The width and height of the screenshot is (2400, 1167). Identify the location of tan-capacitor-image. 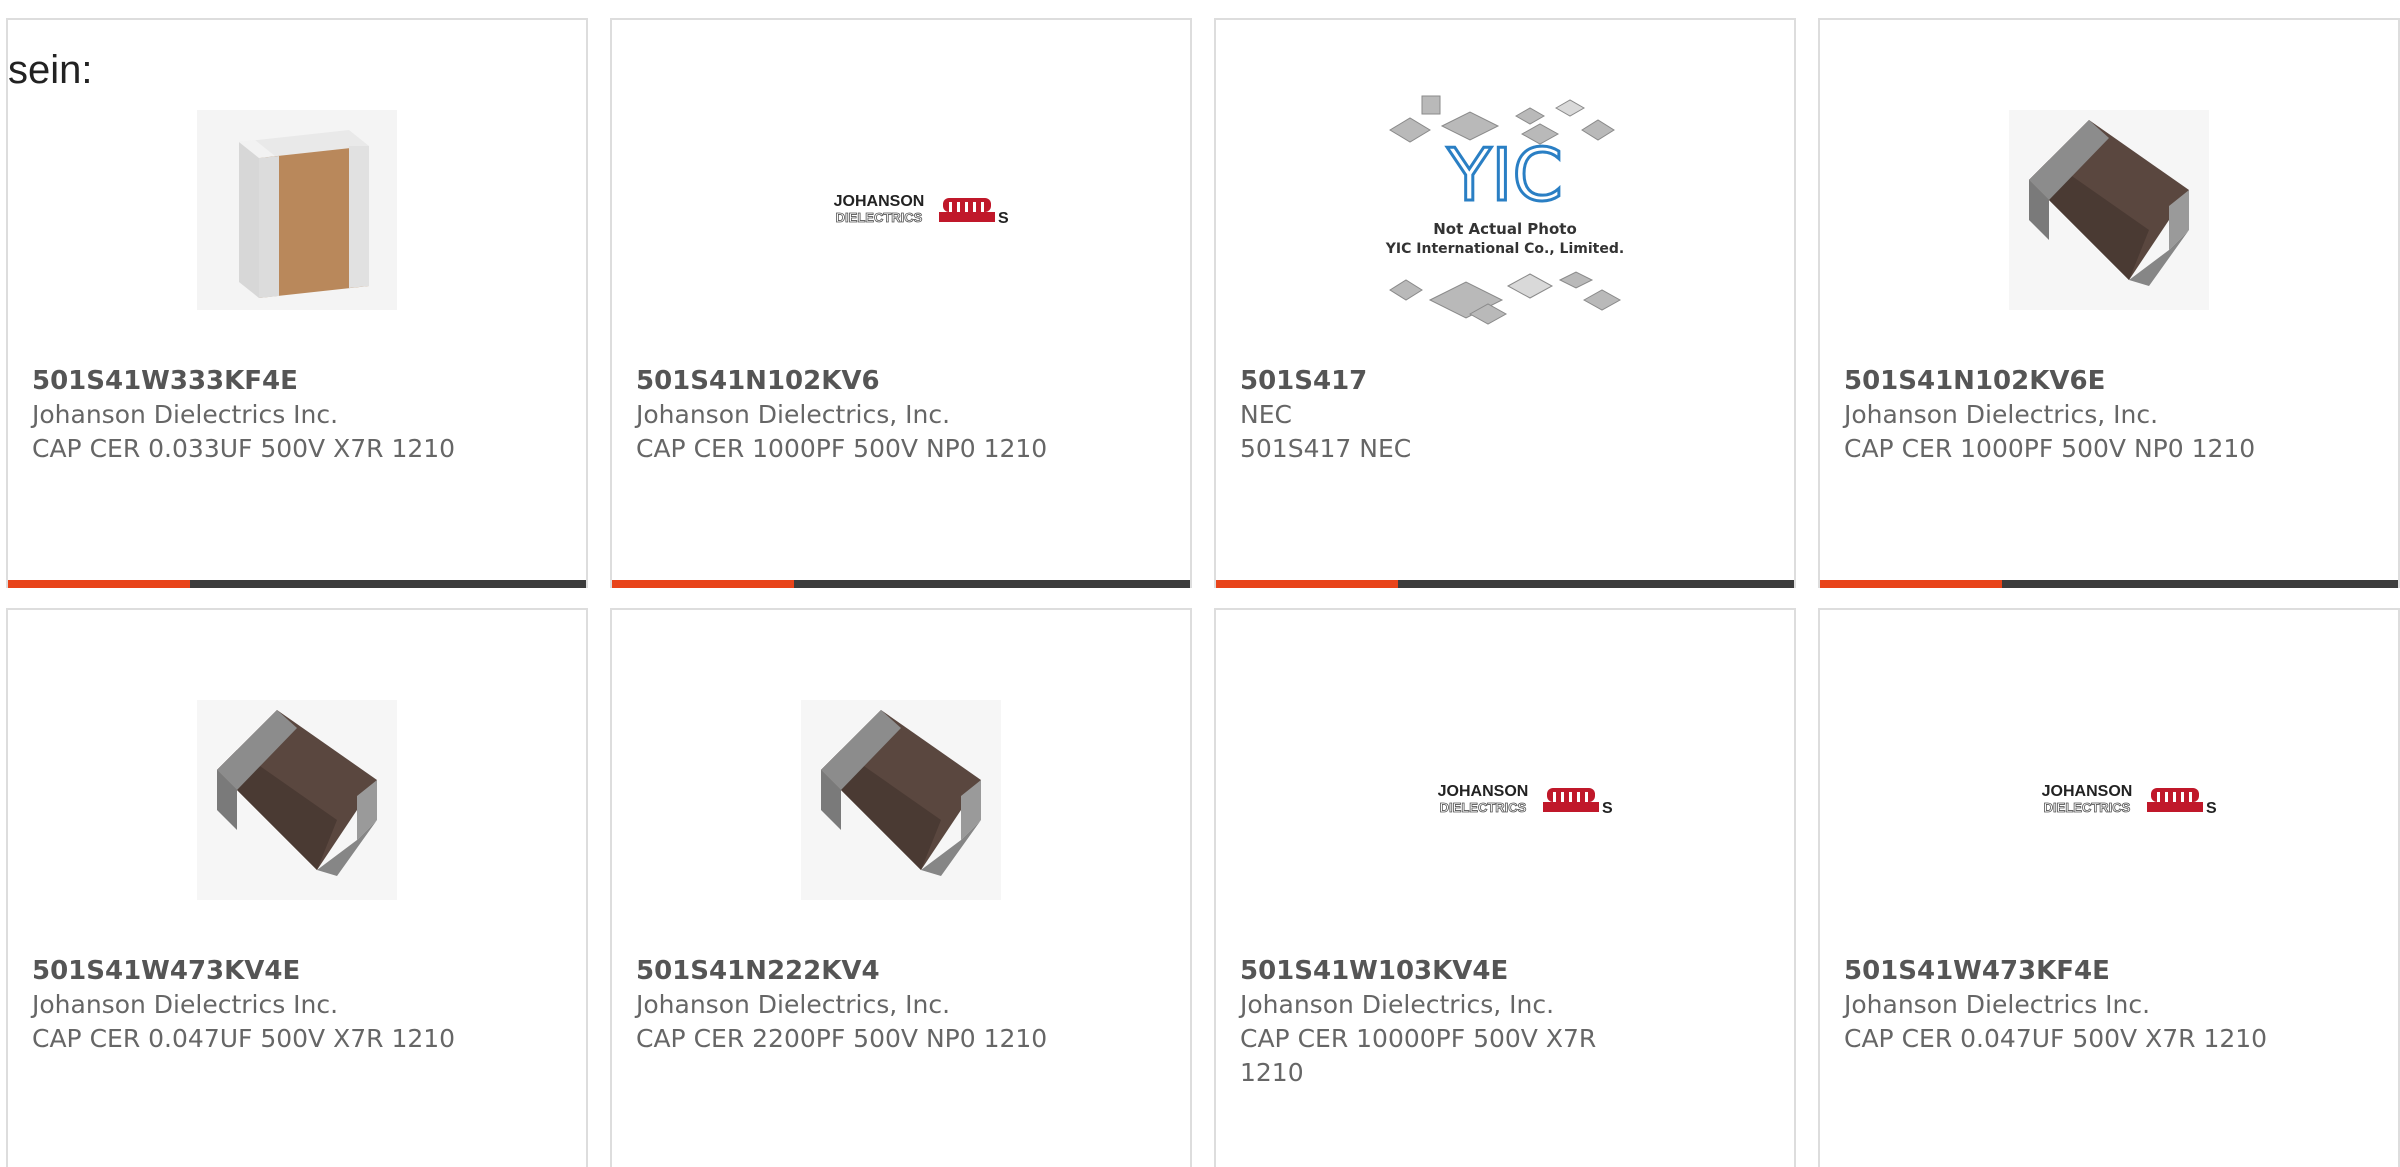
(297, 210).